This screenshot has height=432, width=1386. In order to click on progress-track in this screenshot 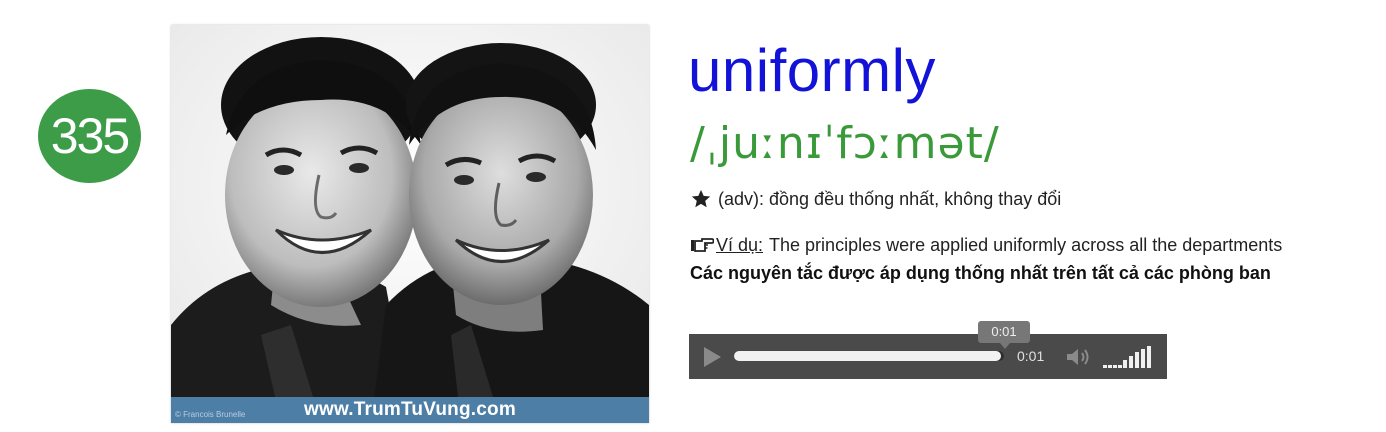, I will do `click(869, 356)`.